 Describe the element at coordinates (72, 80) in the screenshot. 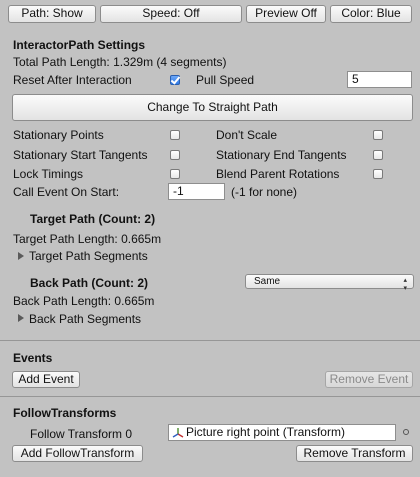

I see `reset-after-interaction-label: Reset After Interaction` at that location.